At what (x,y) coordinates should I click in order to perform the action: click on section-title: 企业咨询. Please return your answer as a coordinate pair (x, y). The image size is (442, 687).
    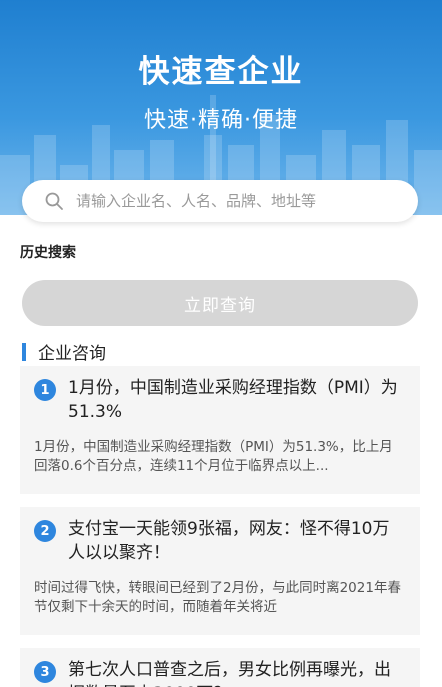
    Looking at the image, I should click on (72, 354).